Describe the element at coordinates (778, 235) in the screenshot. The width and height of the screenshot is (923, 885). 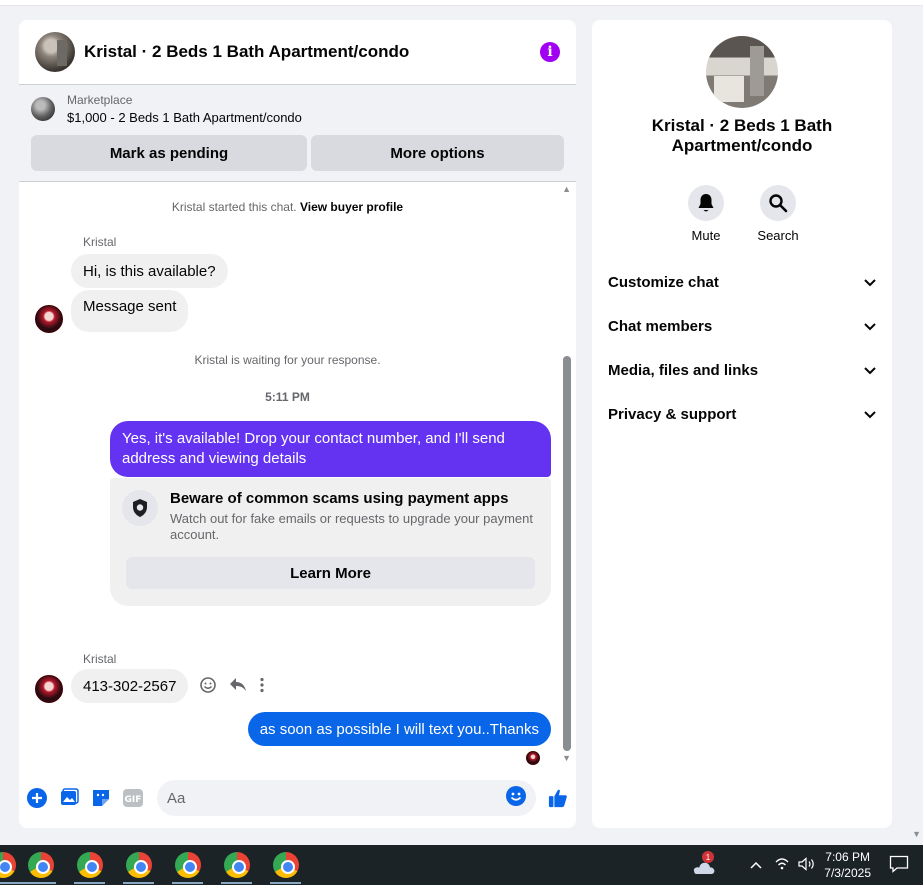
I see `search-label: Search` at that location.